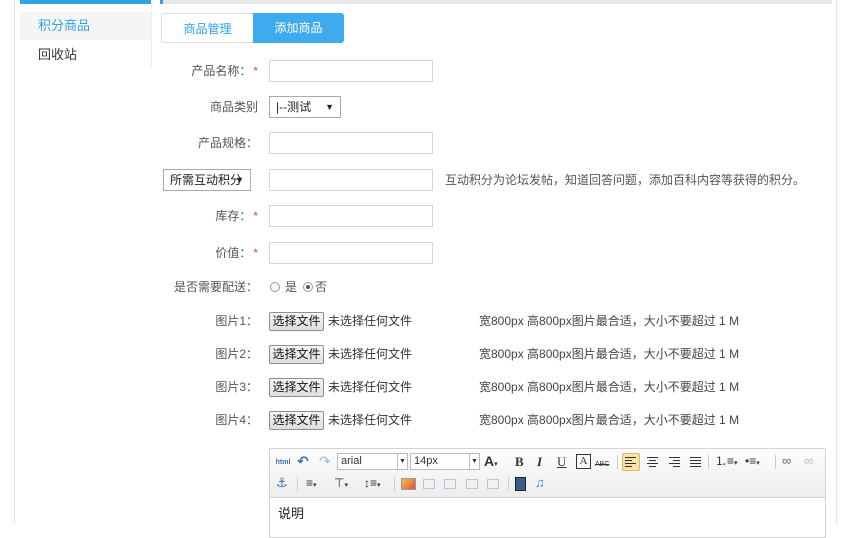 The image size is (845, 538). I want to click on link-icon: ∞, so click(786, 461).